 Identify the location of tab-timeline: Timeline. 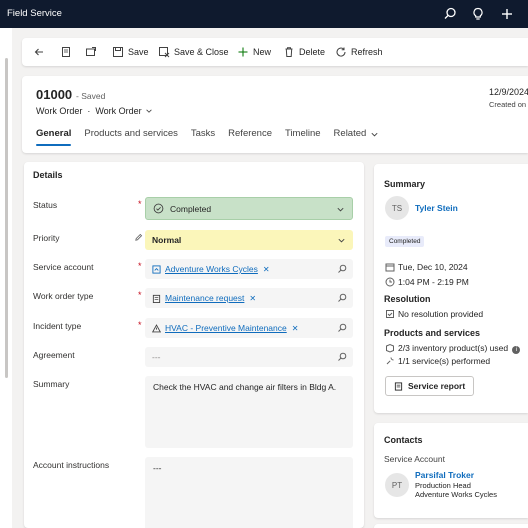
(303, 137).